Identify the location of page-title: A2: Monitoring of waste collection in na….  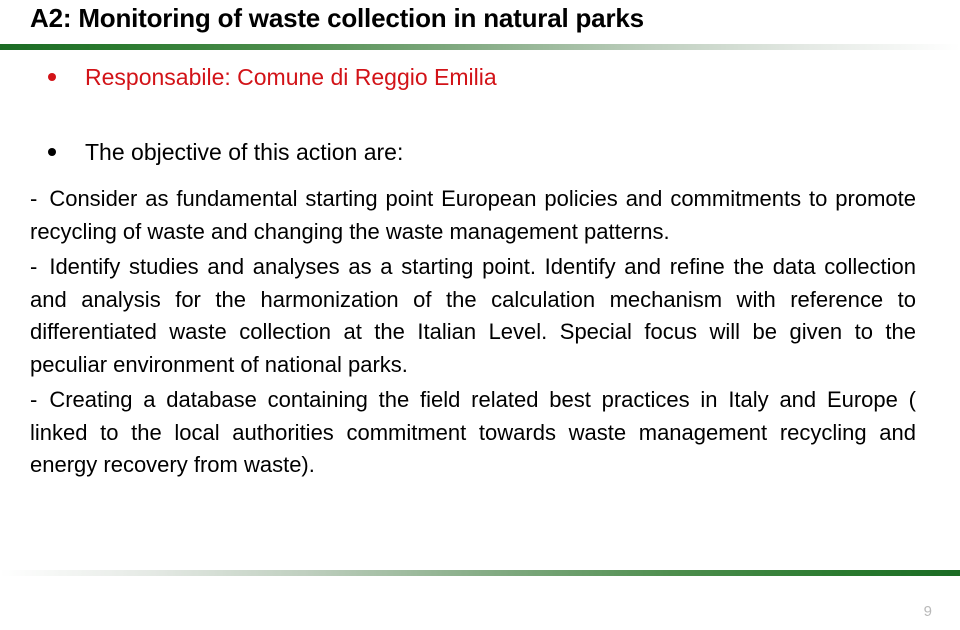
(337, 18).